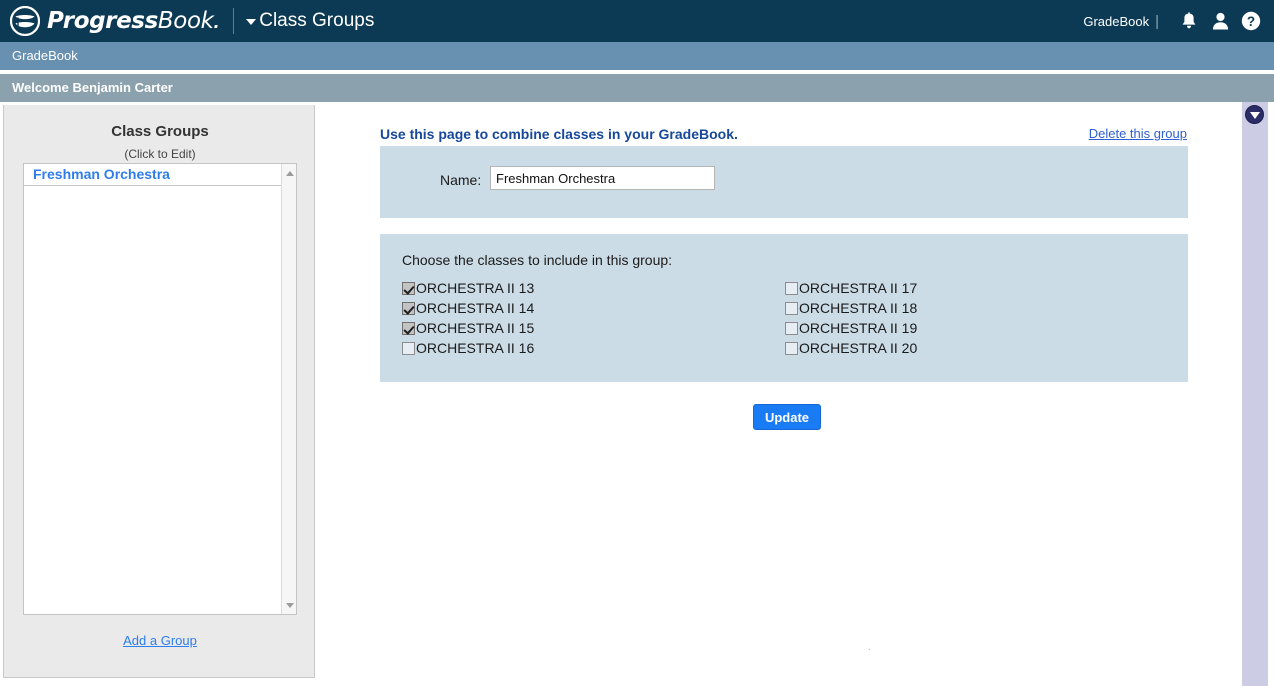  I want to click on class-checkbox-label: ORCHESTRA II 13, so click(475, 288).